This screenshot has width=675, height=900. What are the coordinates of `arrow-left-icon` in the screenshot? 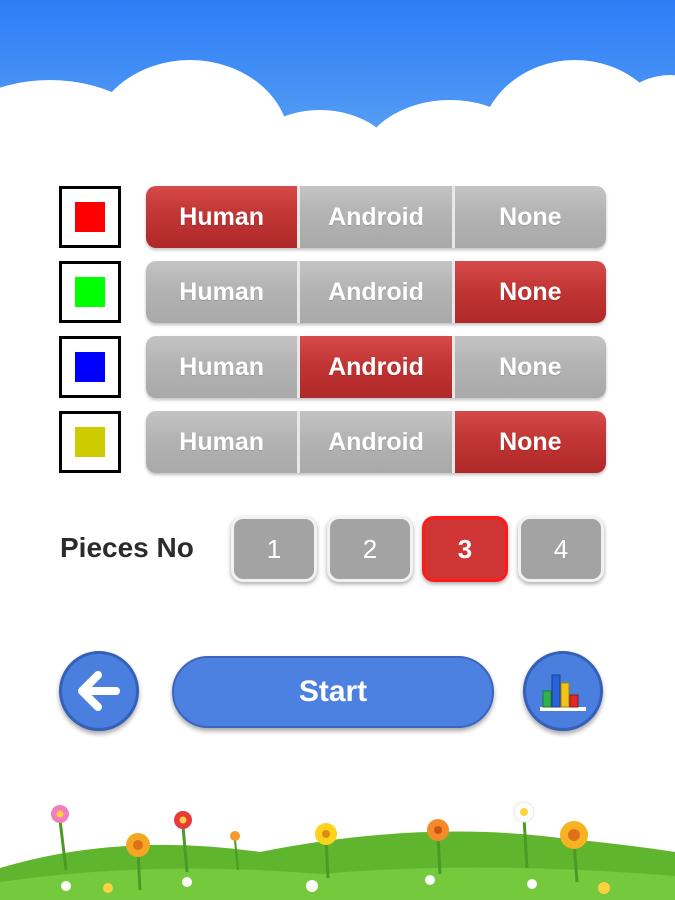 It's located at (99, 691).